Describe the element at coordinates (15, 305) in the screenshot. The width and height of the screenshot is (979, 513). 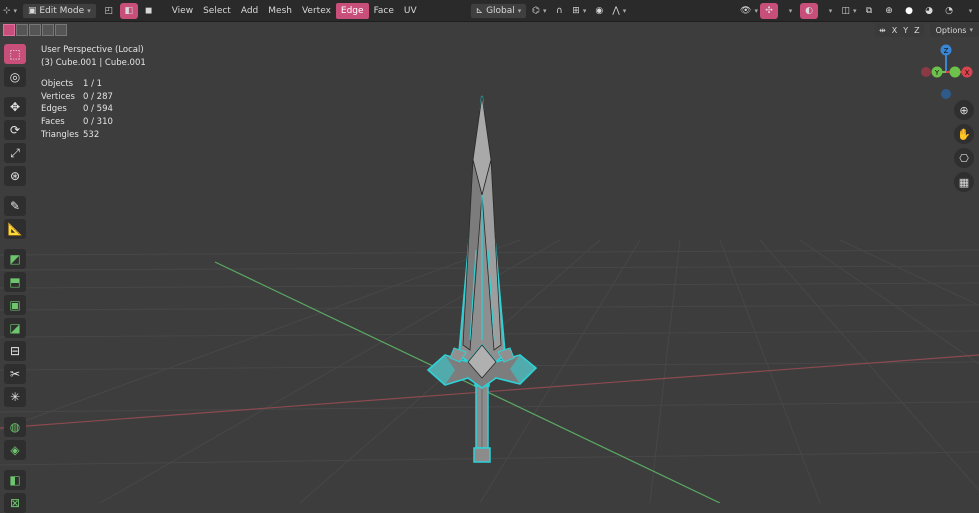
I see `inset-tool: ▣` at that location.